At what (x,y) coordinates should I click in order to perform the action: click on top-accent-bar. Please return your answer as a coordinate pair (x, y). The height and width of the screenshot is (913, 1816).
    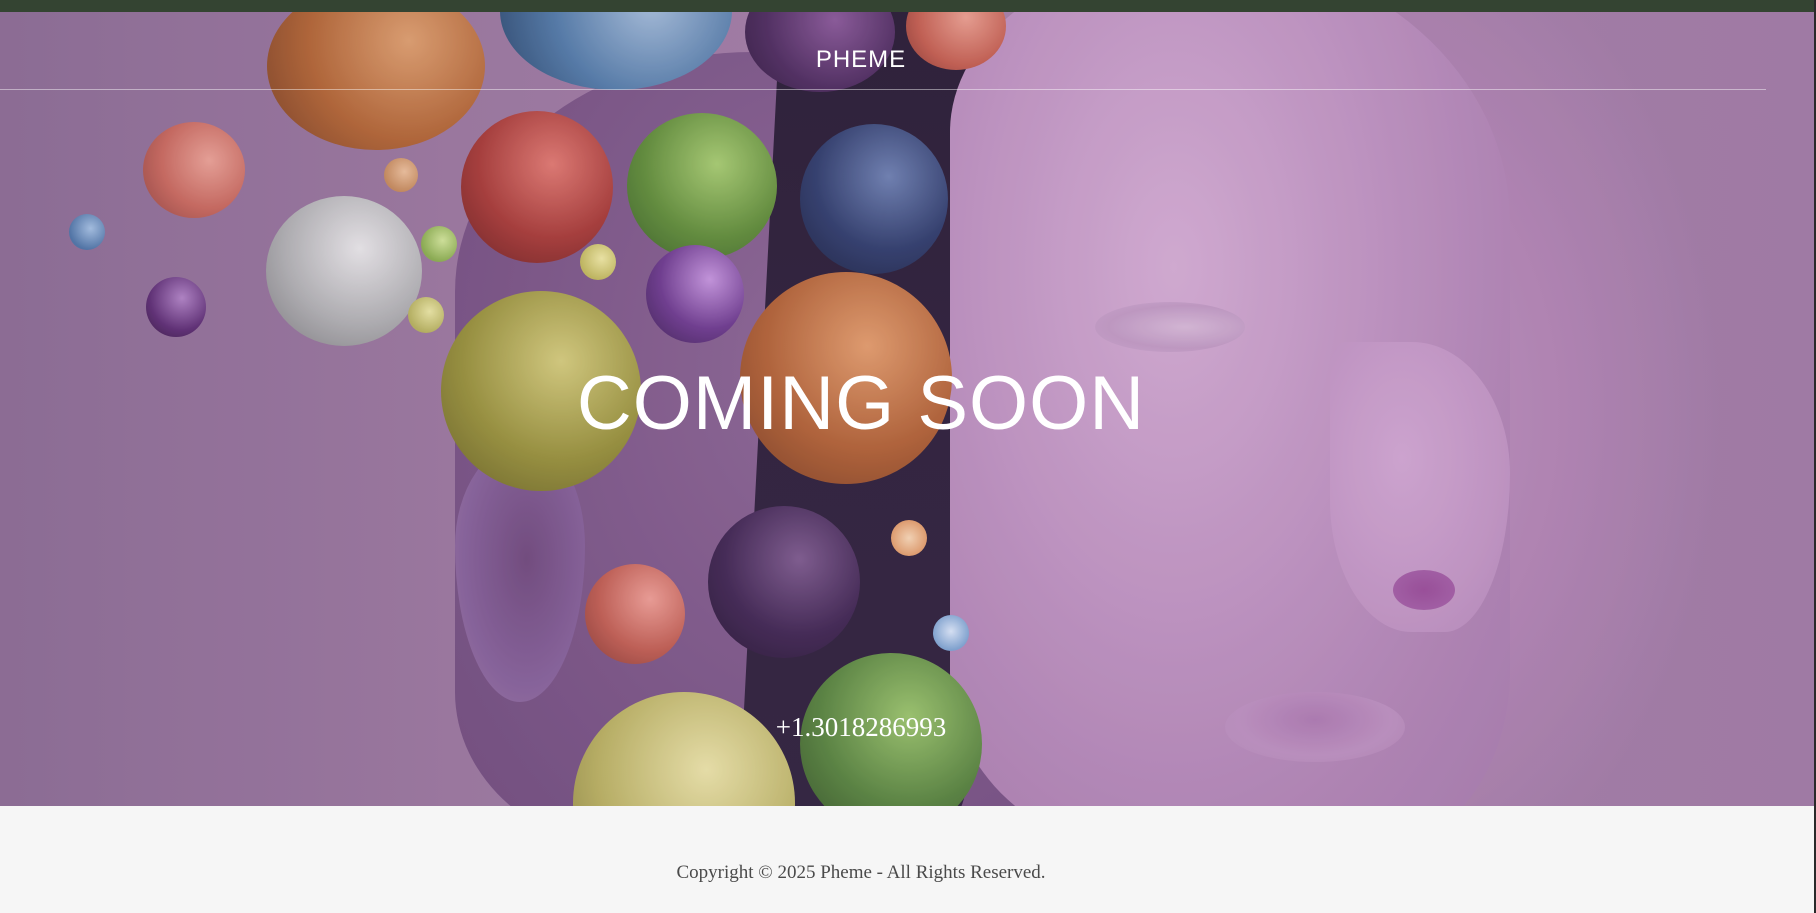
    Looking at the image, I should click on (908, 6).